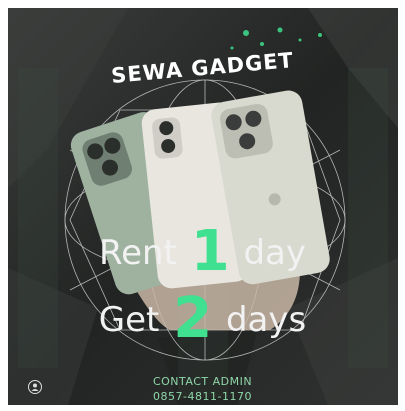  Describe the element at coordinates (202, 381) in the screenshot. I see `contact-label: CONTACT ADMIN` at that location.